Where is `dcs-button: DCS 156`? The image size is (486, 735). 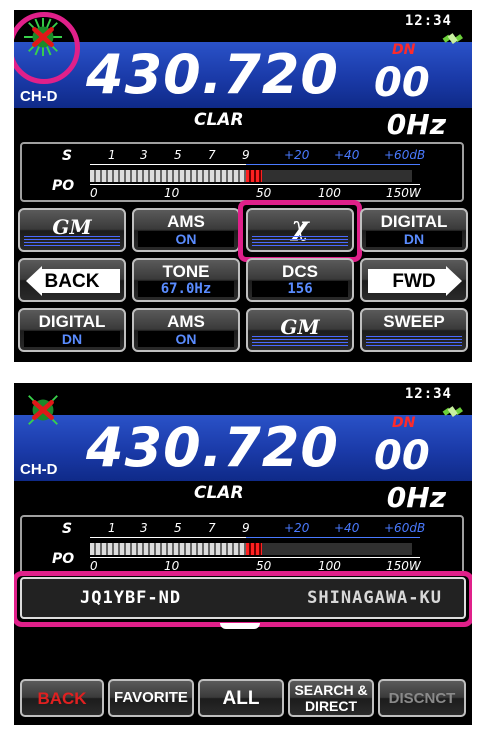 dcs-button: DCS 156 is located at coordinates (300, 280).